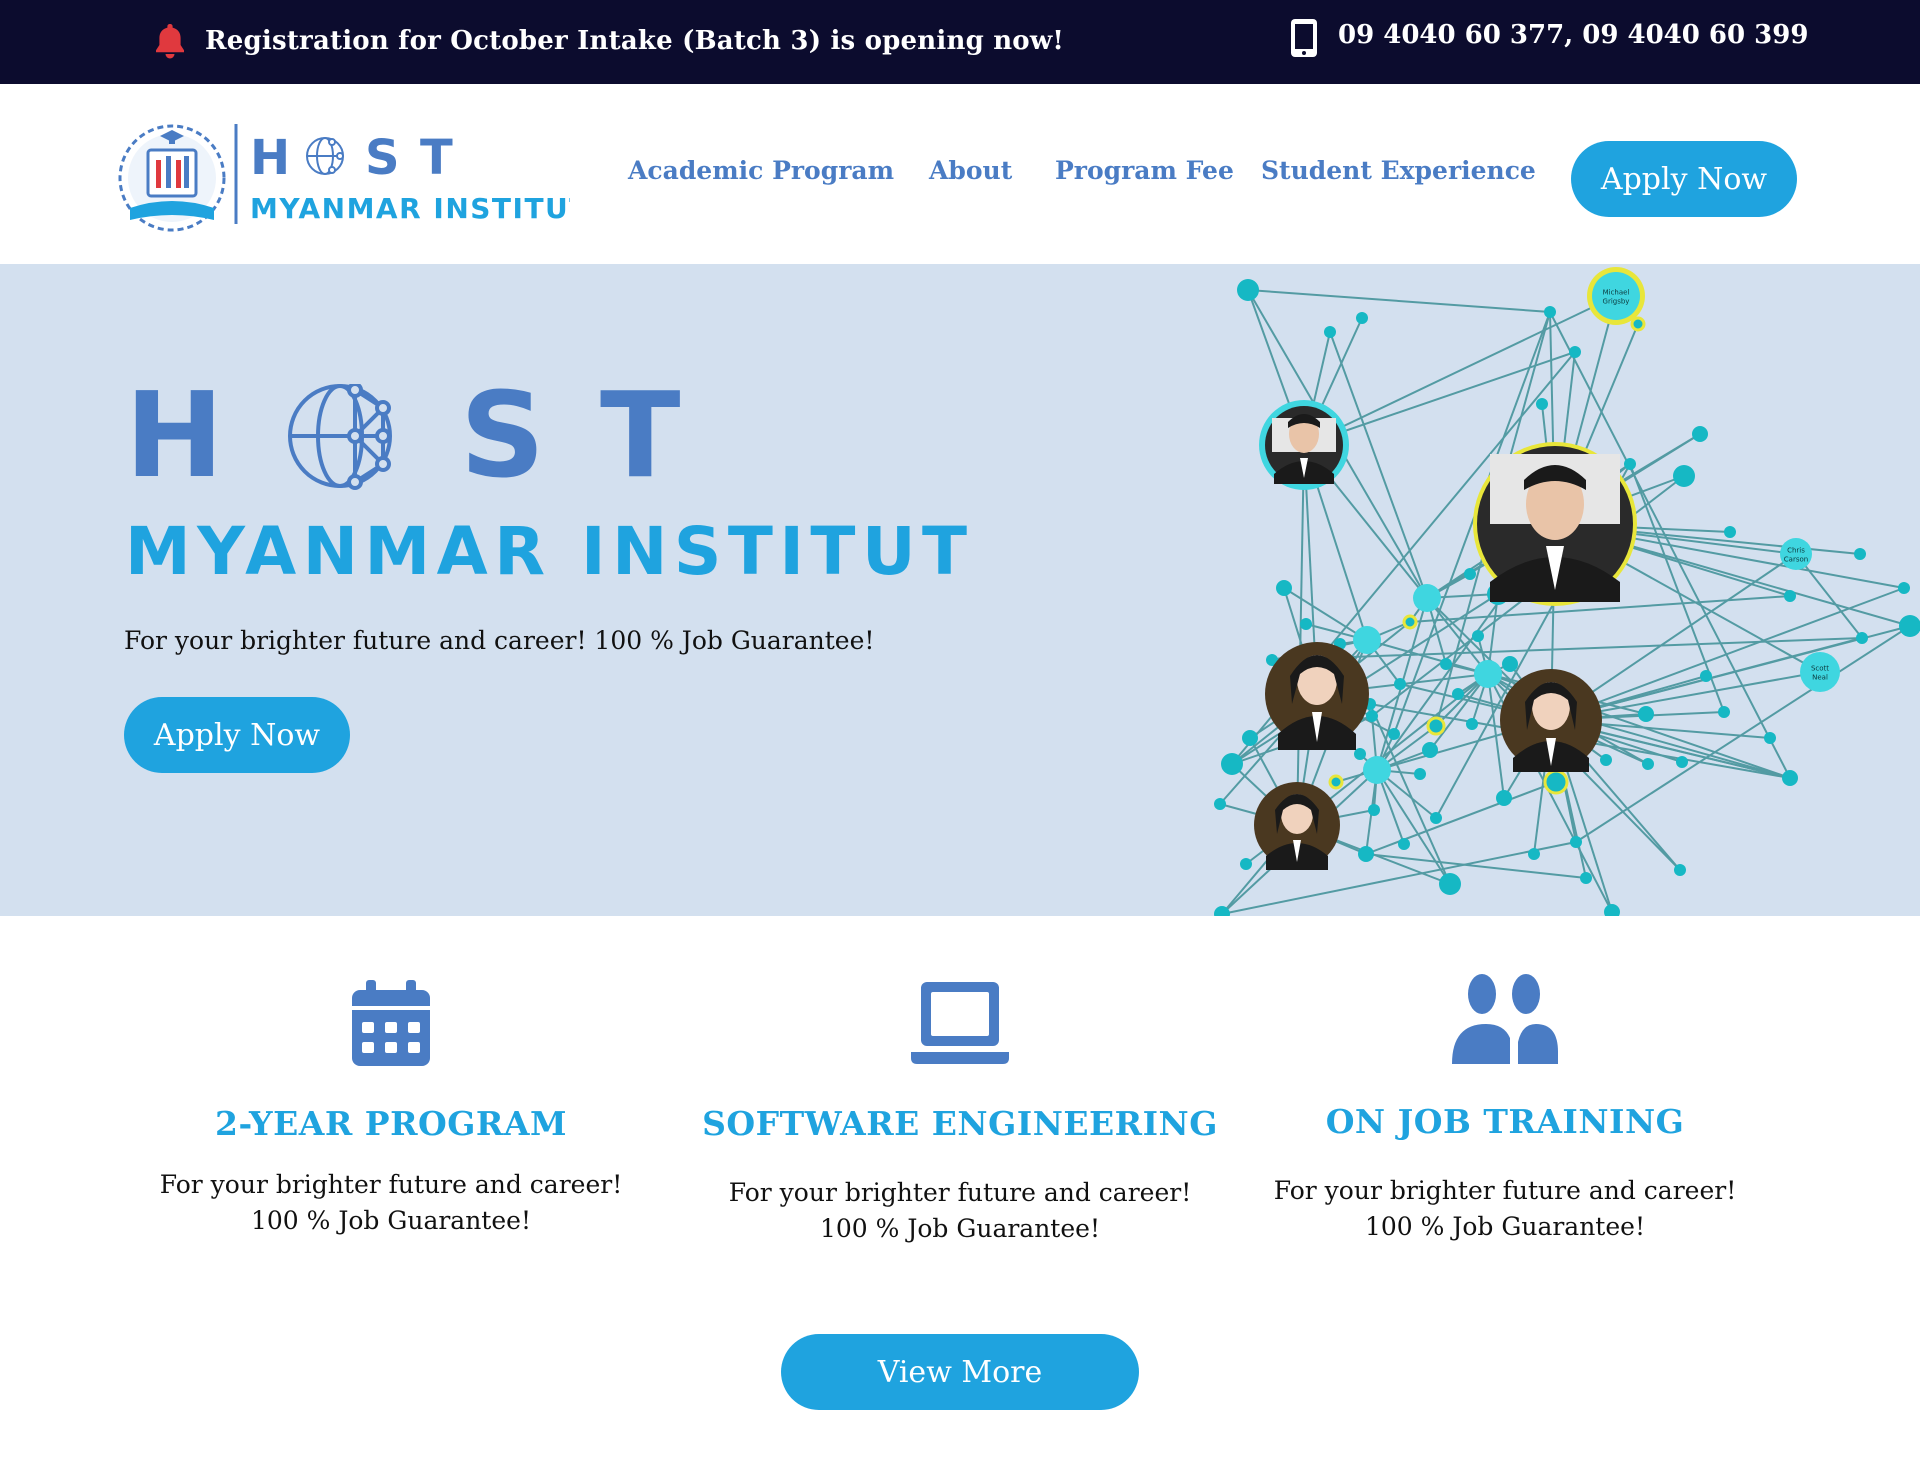 Image resolution: width=1920 pixels, height=1481 pixels. I want to click on hero-host-logo: H S T MYANMAR INSTITUTE, so click(550, 484).